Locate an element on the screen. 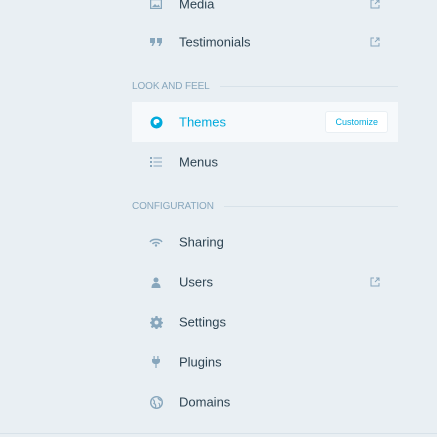 This screenshot has height=437, width=437. quote-icon is located at coordinates (156, 42).